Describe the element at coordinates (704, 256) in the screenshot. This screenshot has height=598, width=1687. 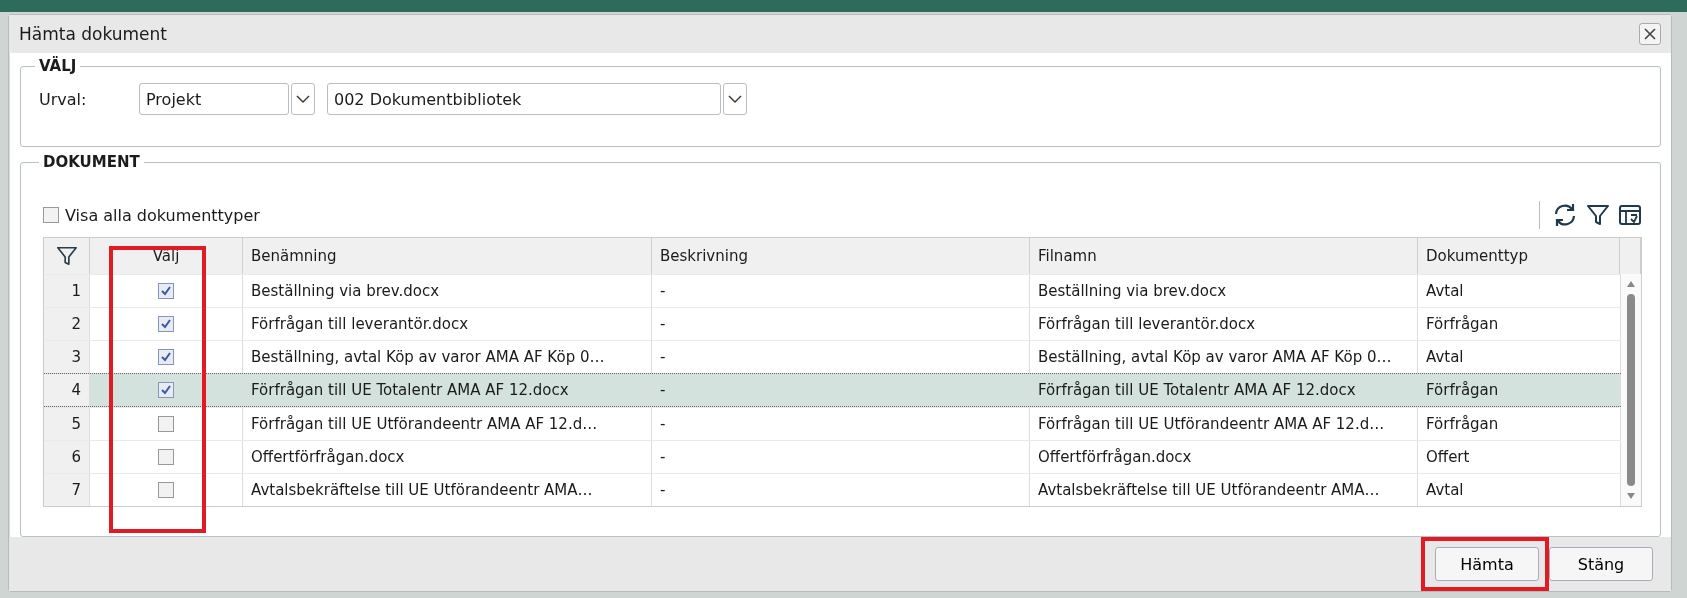
I see `column-header: Beskrivning` at that location.